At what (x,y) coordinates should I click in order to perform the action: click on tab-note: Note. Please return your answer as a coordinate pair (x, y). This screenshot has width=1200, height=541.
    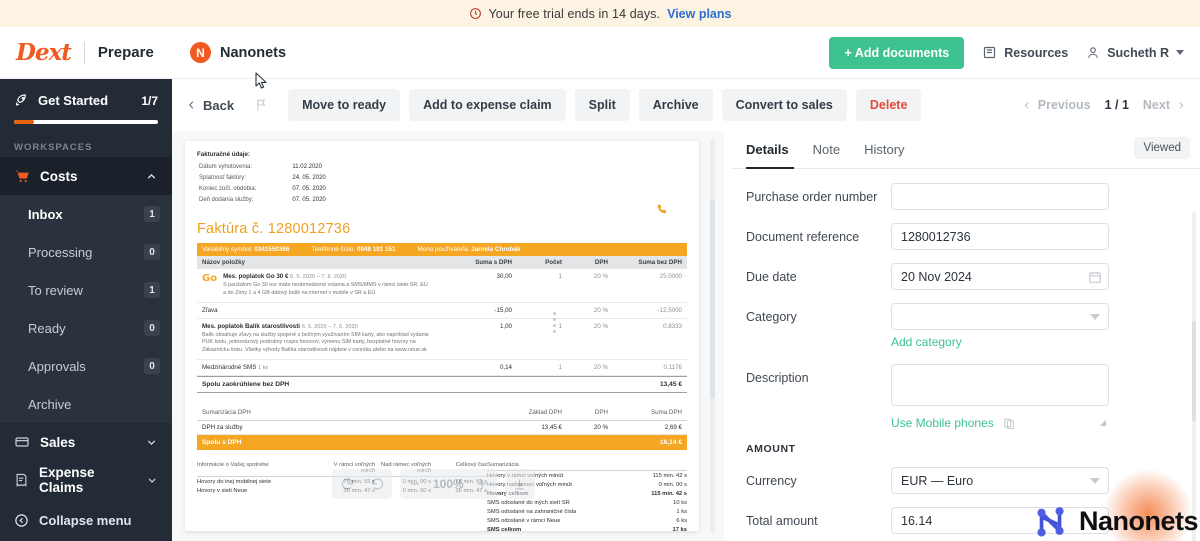
    Looking at the image, I should click on (826, 150).